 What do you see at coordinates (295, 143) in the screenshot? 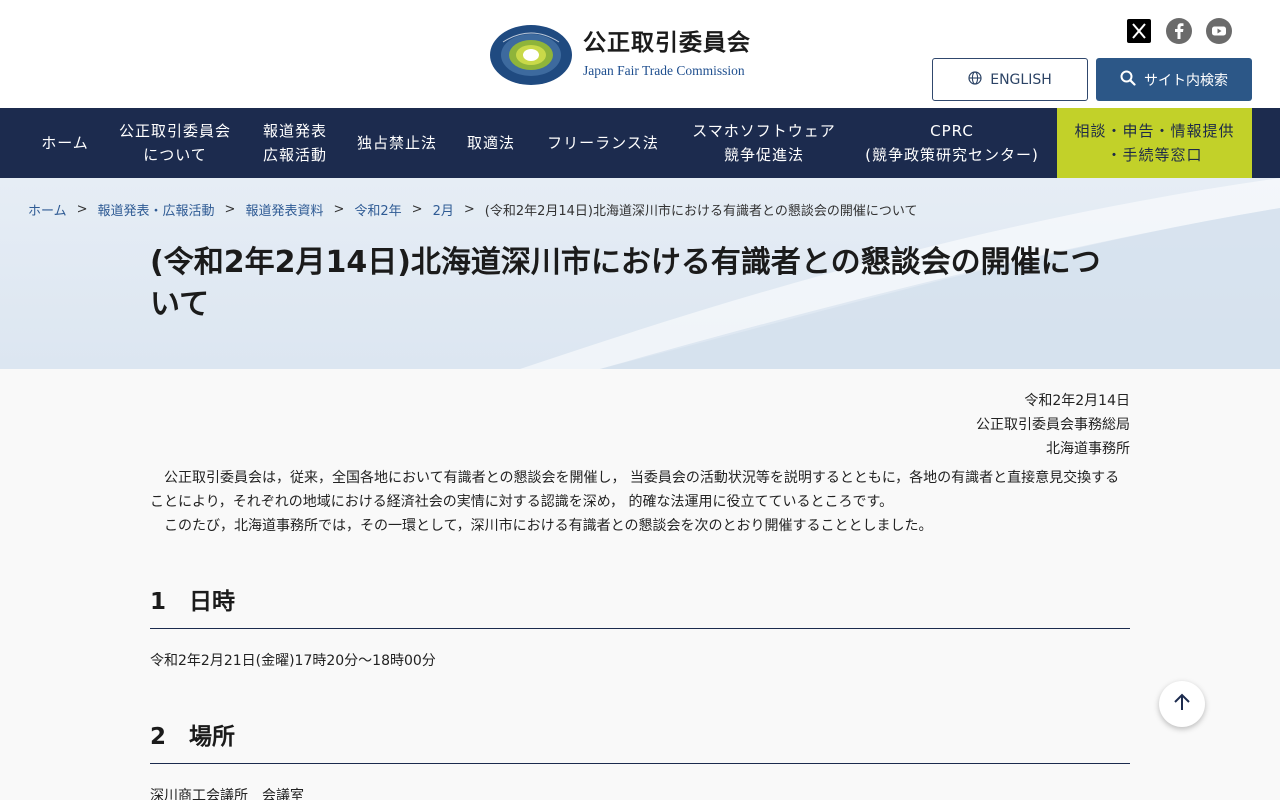
I see `nav-press: 報道発表 広報活動` at bounding box center [295, 143].